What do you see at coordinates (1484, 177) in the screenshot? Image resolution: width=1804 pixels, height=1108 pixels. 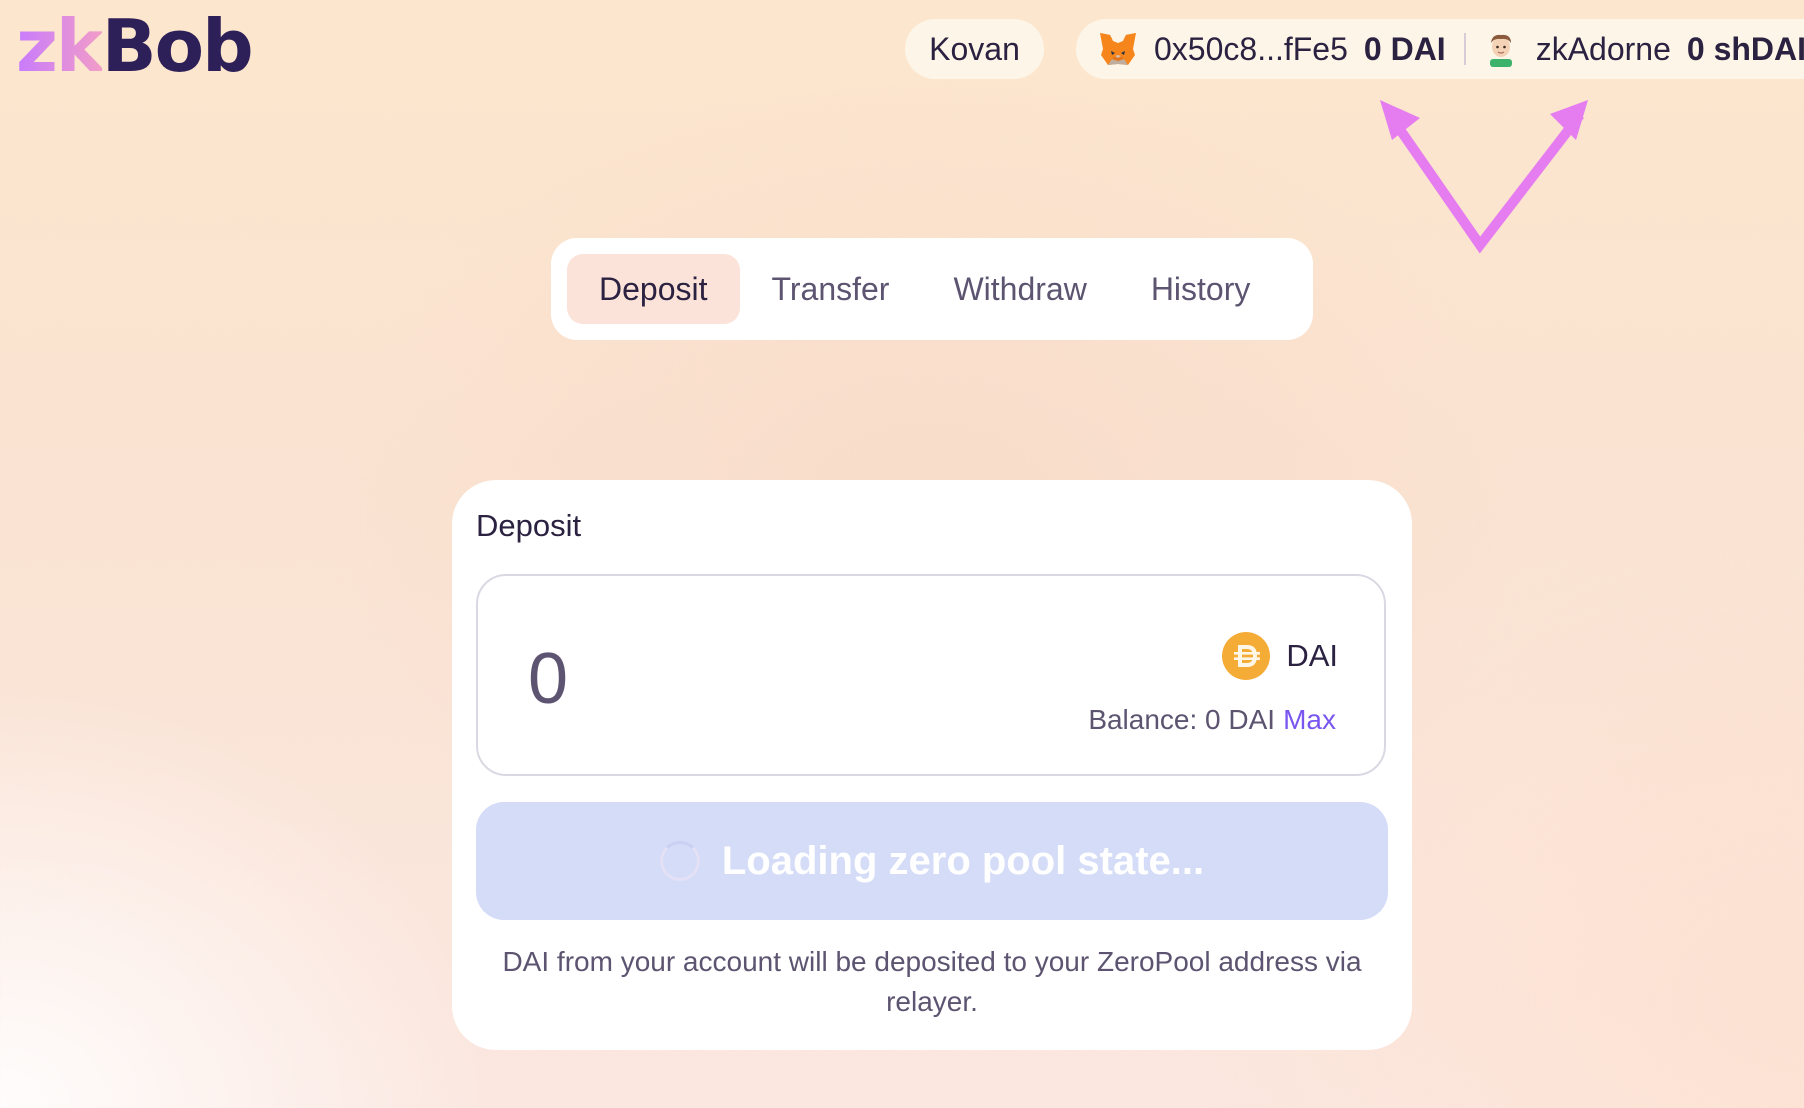 I see `annotation-arrows` at bounding box center [1484, 177].